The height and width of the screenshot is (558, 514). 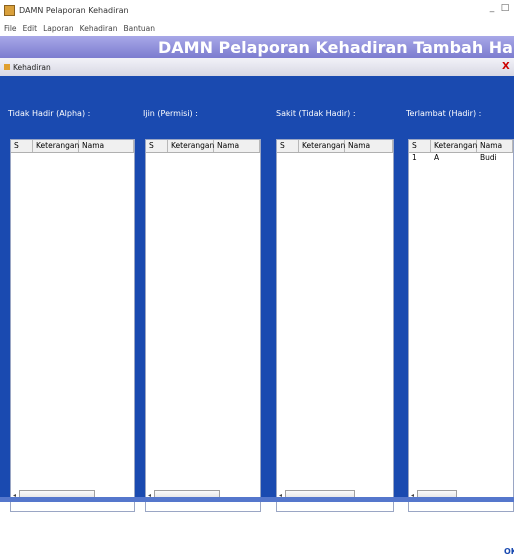 I want to click on menu-bar: File Edit Laporan Kehadiran Bantuan, so click(x=257, y=28).